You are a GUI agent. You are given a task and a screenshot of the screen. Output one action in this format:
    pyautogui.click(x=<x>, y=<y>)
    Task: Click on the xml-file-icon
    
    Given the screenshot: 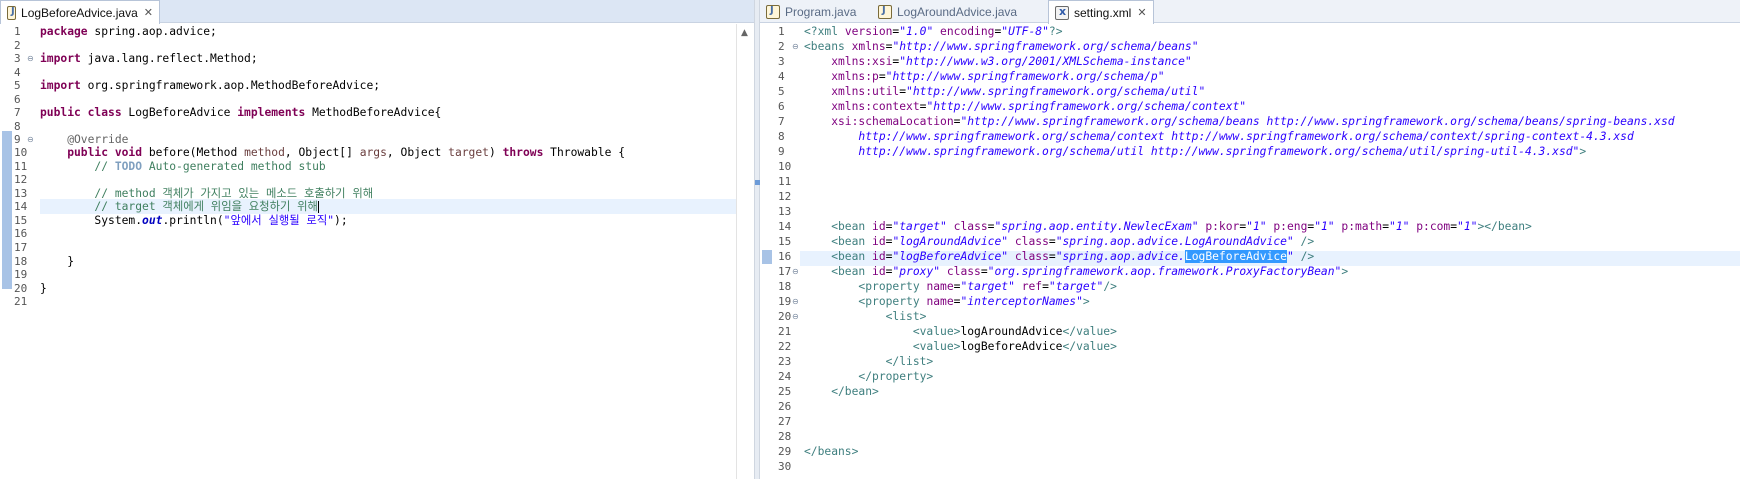 What is the action you would take?
    pyautogui.click(x=1062, y=12)
    